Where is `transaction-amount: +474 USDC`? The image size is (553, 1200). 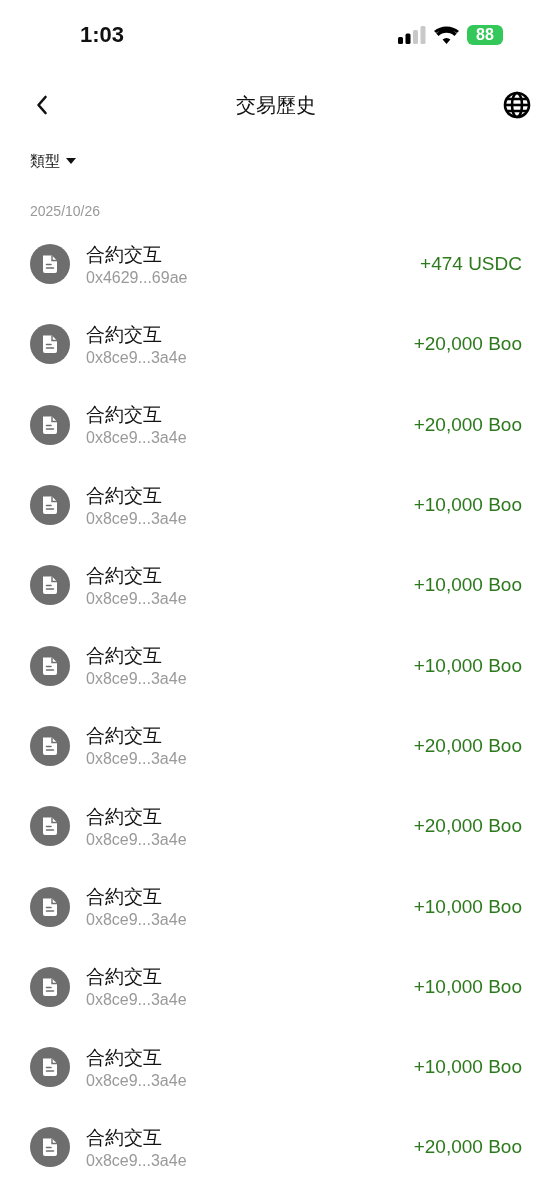 transaction-amount: +474 USDC is located at coordinates (471, 264).